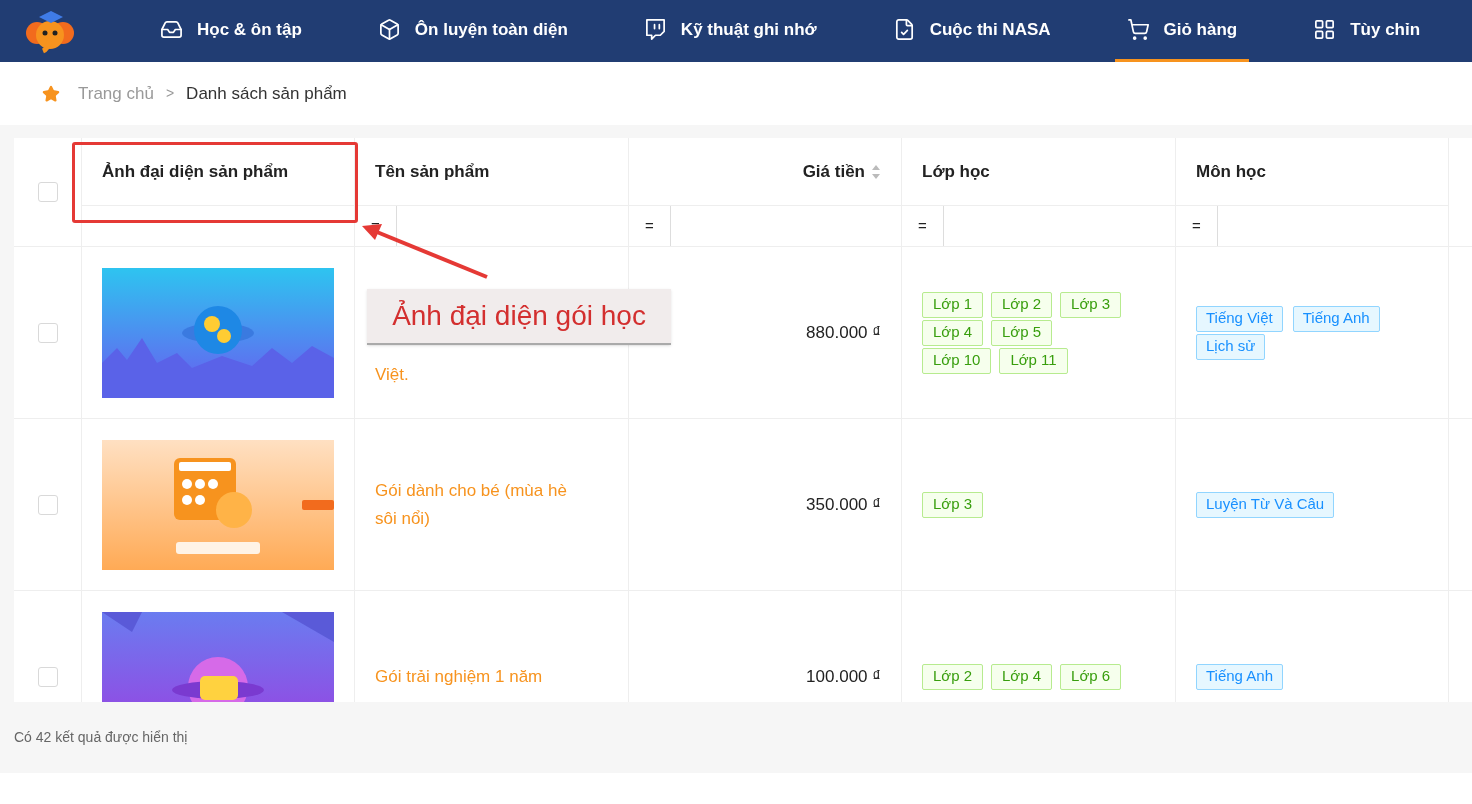 The width and height of the screenshot is (1472, 804). Describe the element at coordinates (730, 31) in the screenshot. I see `nav-tab: Kỹ thuật ghi nhớ` at that location.